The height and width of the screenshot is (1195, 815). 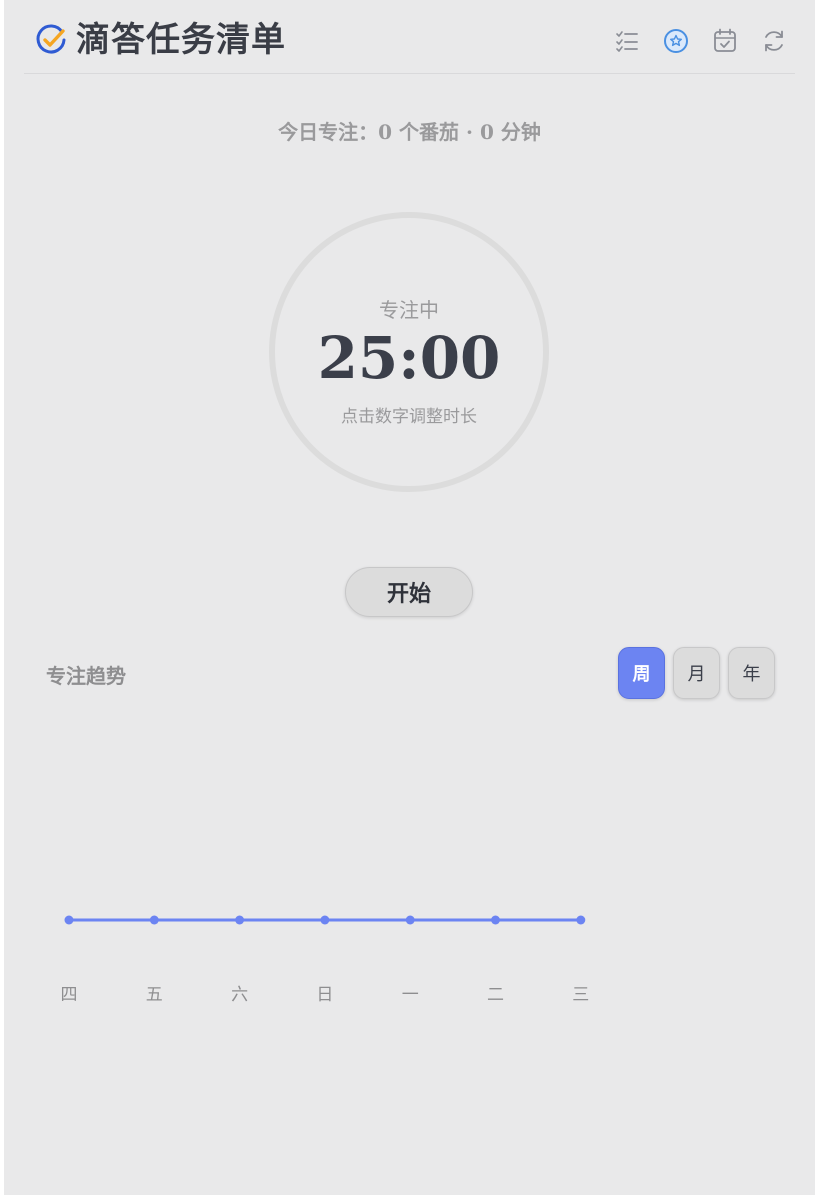 I want to click on sync-icon, so click(x=774, y=41).